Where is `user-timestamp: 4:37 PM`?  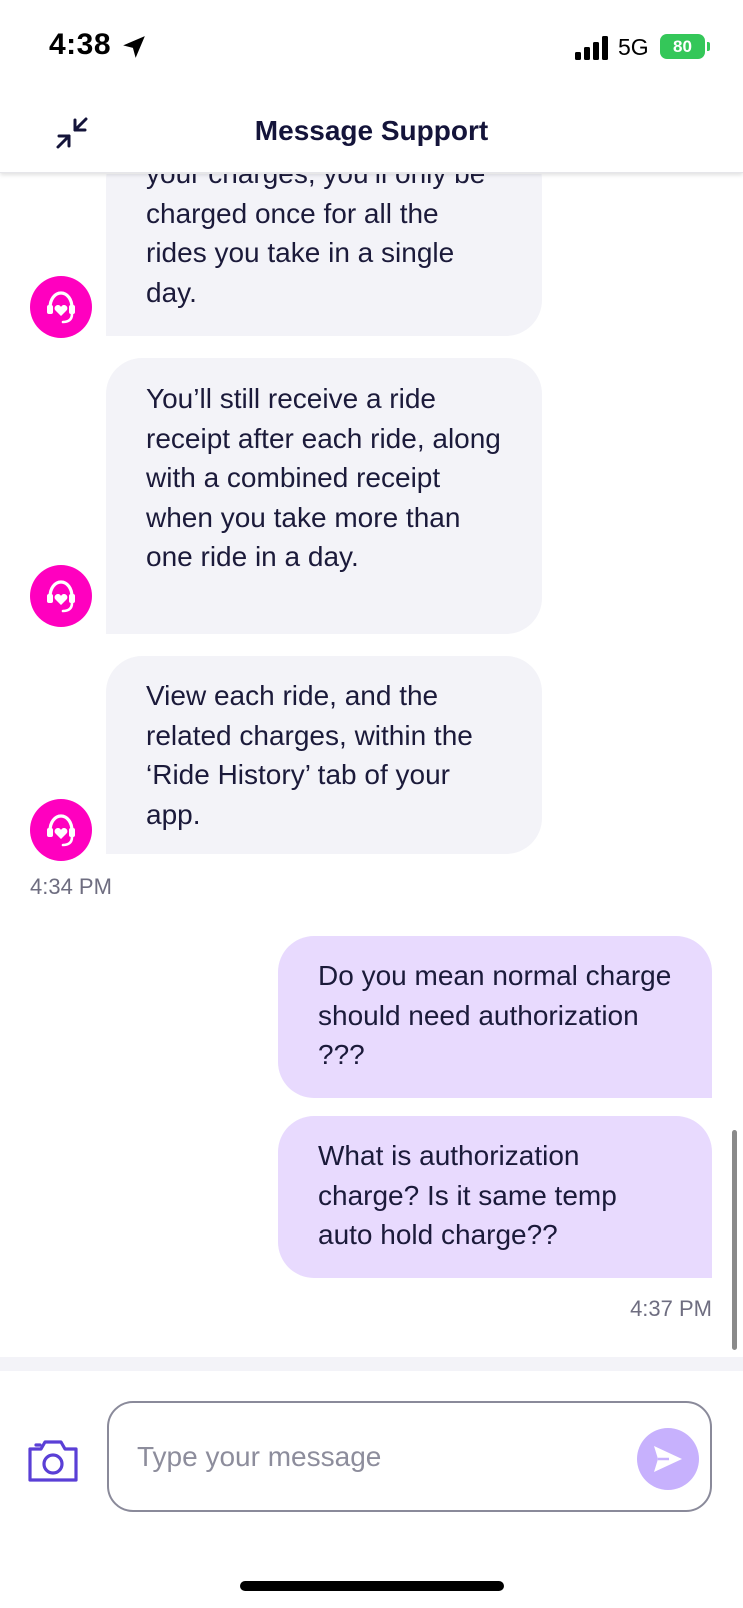 user-timestamp: 4:37 PM is located at coordinates (671, 1308).